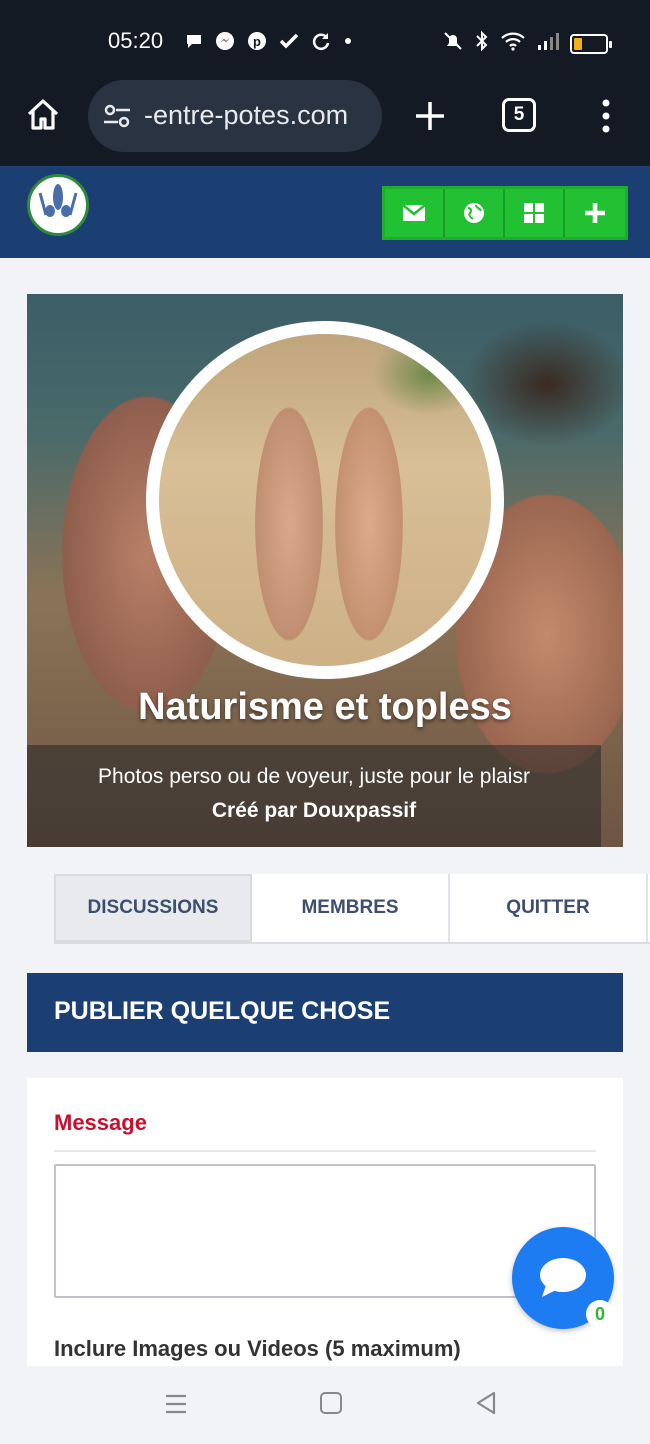 The image size is (650, 1444). I want to click on site-settings-icon, so click(117, 116).